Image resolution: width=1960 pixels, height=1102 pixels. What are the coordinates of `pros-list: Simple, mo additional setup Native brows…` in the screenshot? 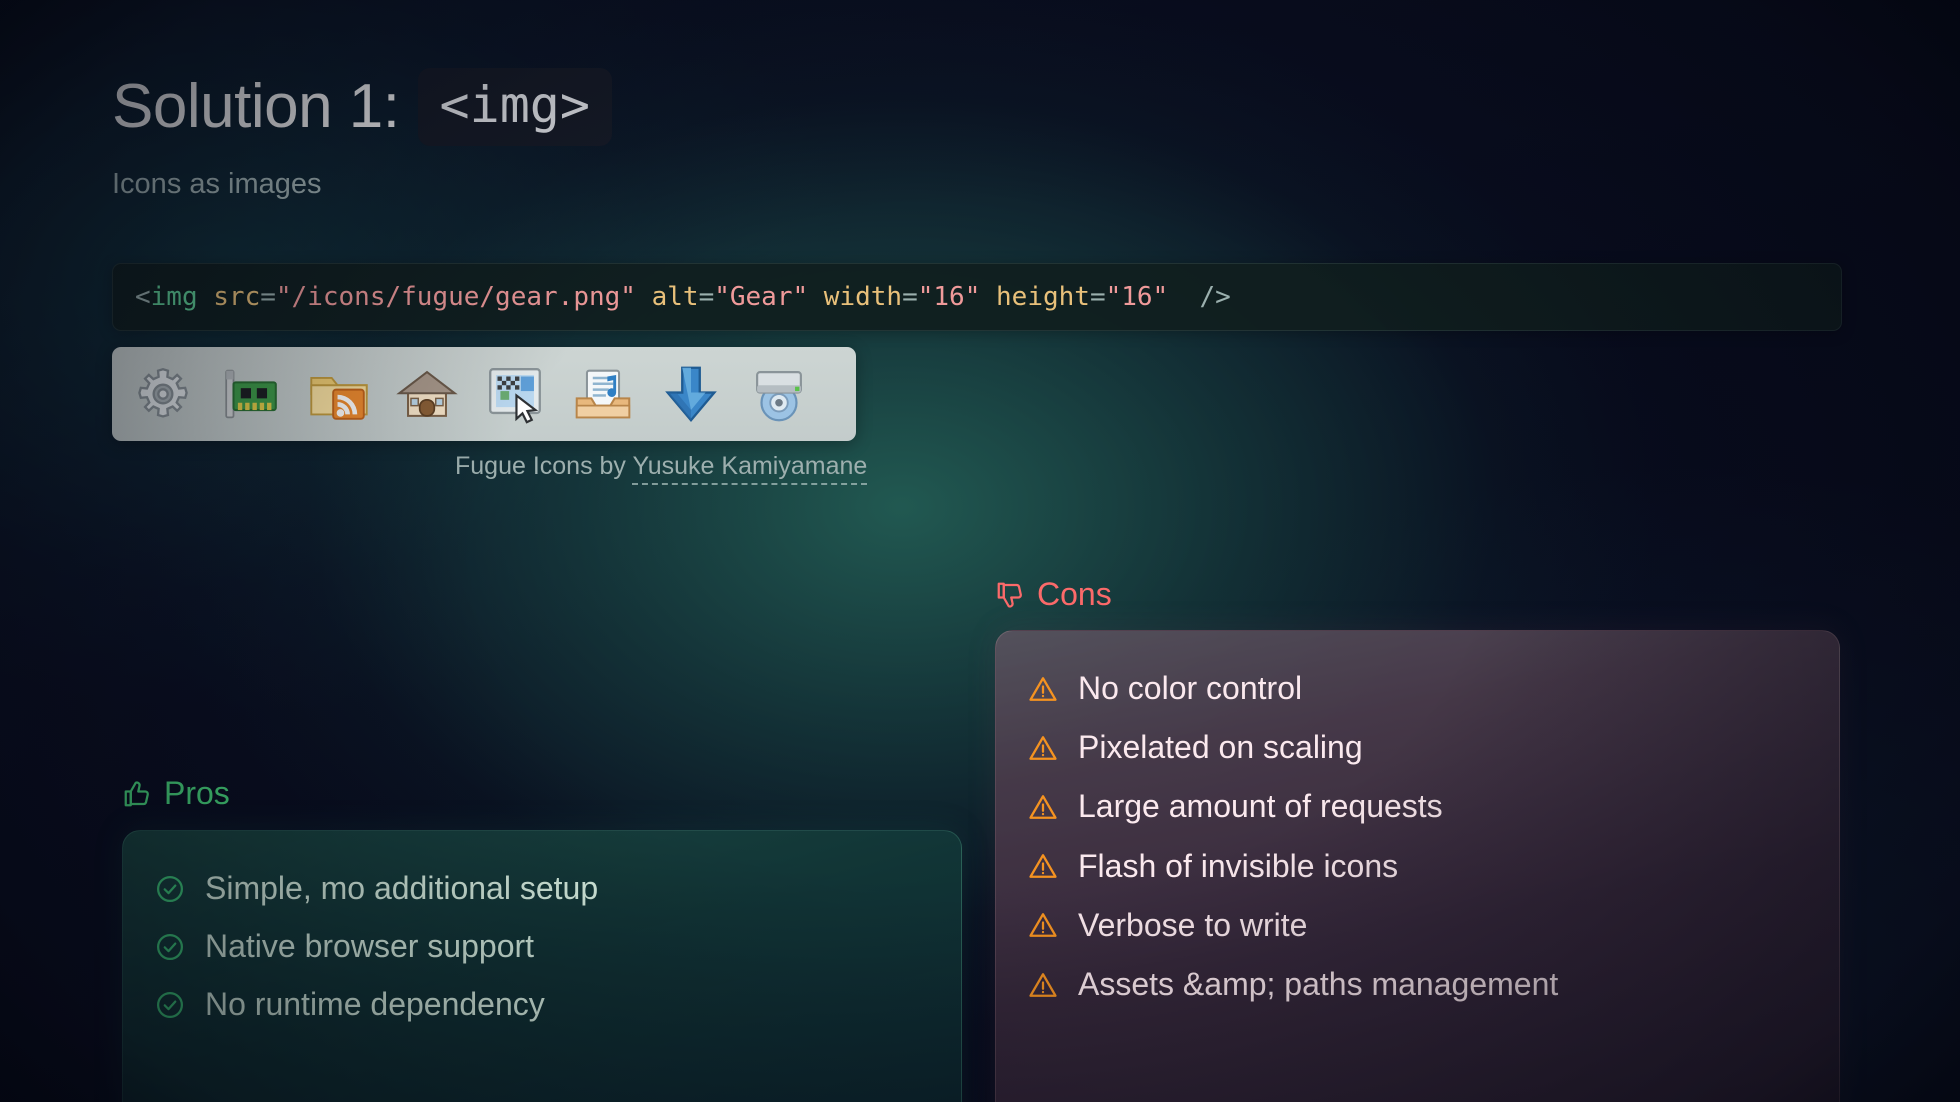 It's located at (542, 946).